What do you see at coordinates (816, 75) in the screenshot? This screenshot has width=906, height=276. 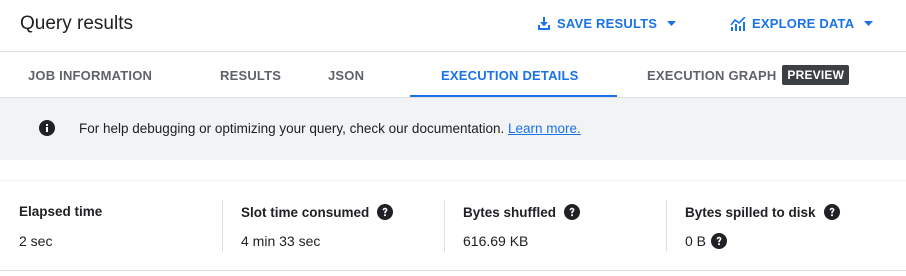 I see `preview-badge: PREVIEW` at bounding box center [816, 75].